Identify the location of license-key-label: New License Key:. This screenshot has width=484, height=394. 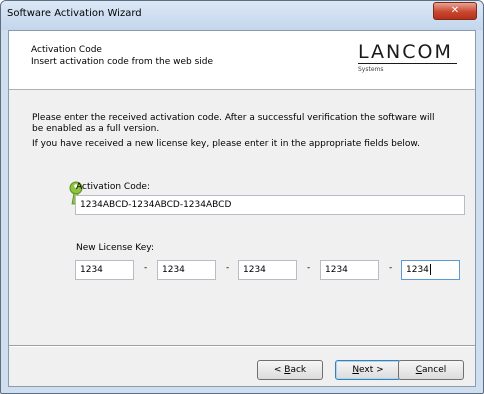
(115, 248).